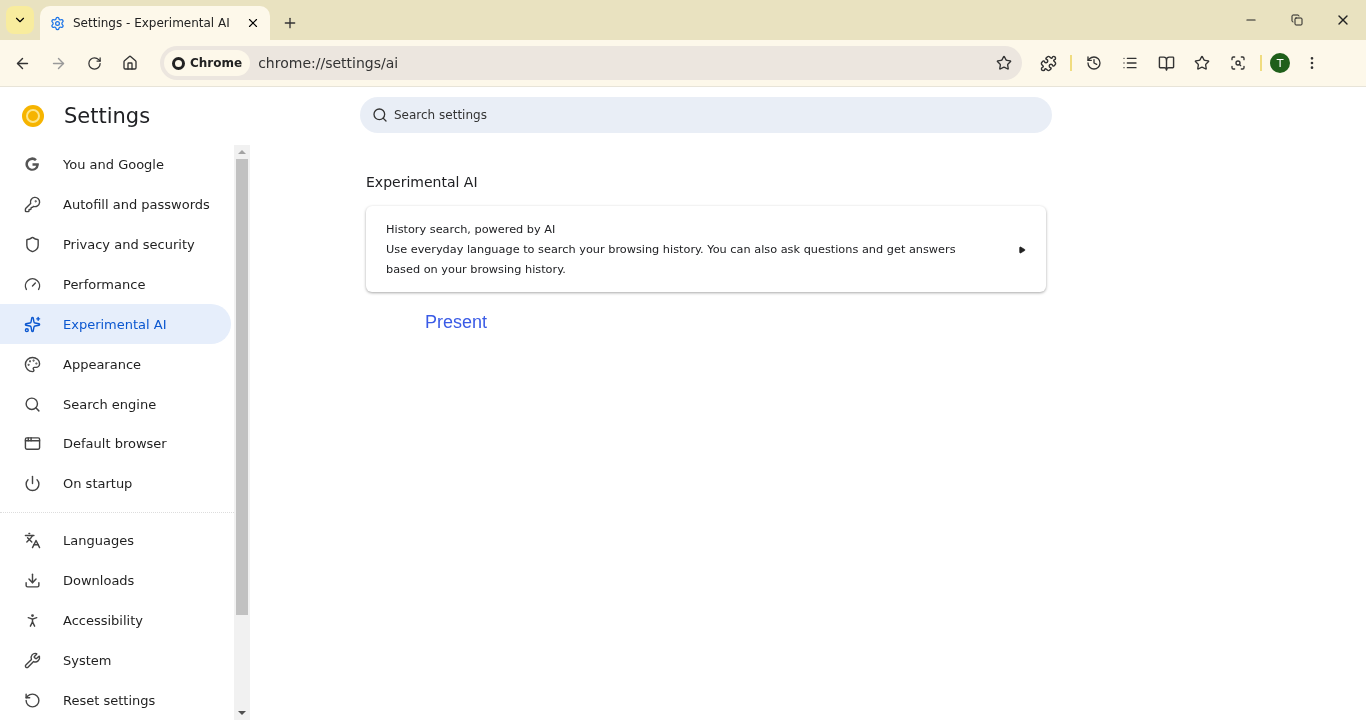 Image resolution: width=1366 pixels, height=720 pixels. What do you see at coordinates (115, 165) in the screenshot?
I see `sidebar-item: You and Google` at bounding box center [115, 165].